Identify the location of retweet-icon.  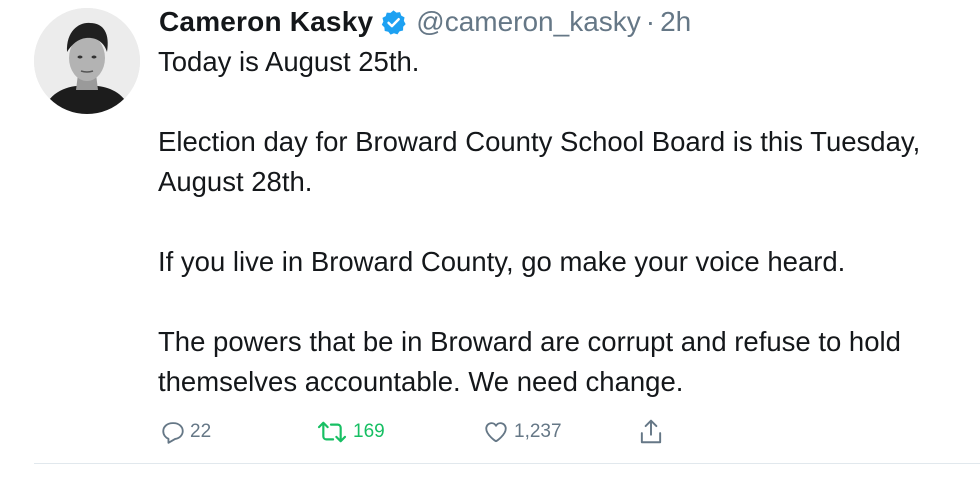
(332, 432).